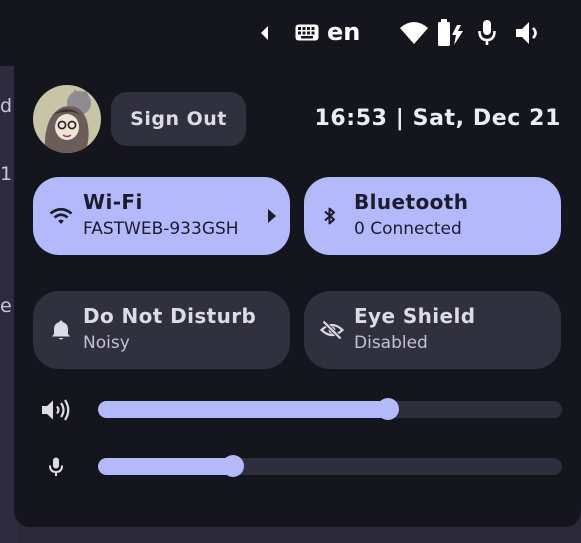  I want to click on battery-charging-icon, so click(451, 33).